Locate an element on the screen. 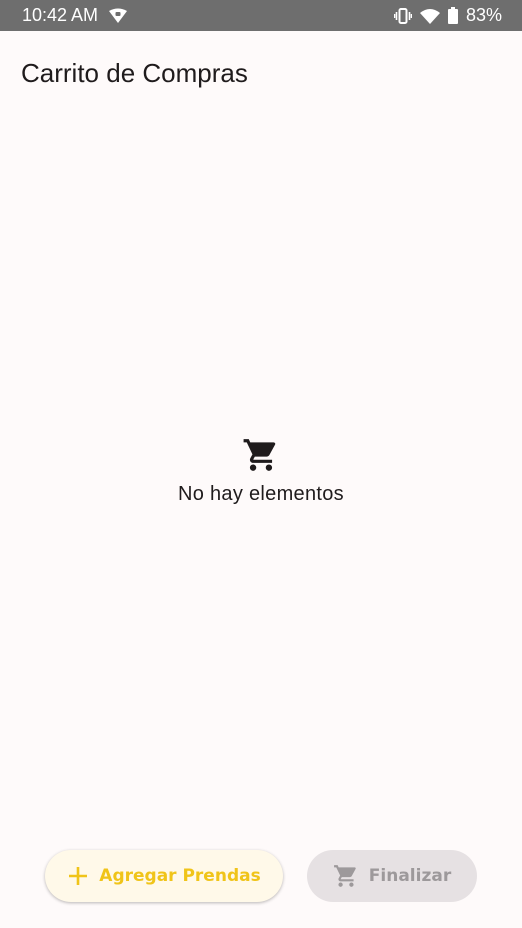 The width and height of the screenshot is (522, 928). finish-button: Finalizar is located at coordinates (392, 876).